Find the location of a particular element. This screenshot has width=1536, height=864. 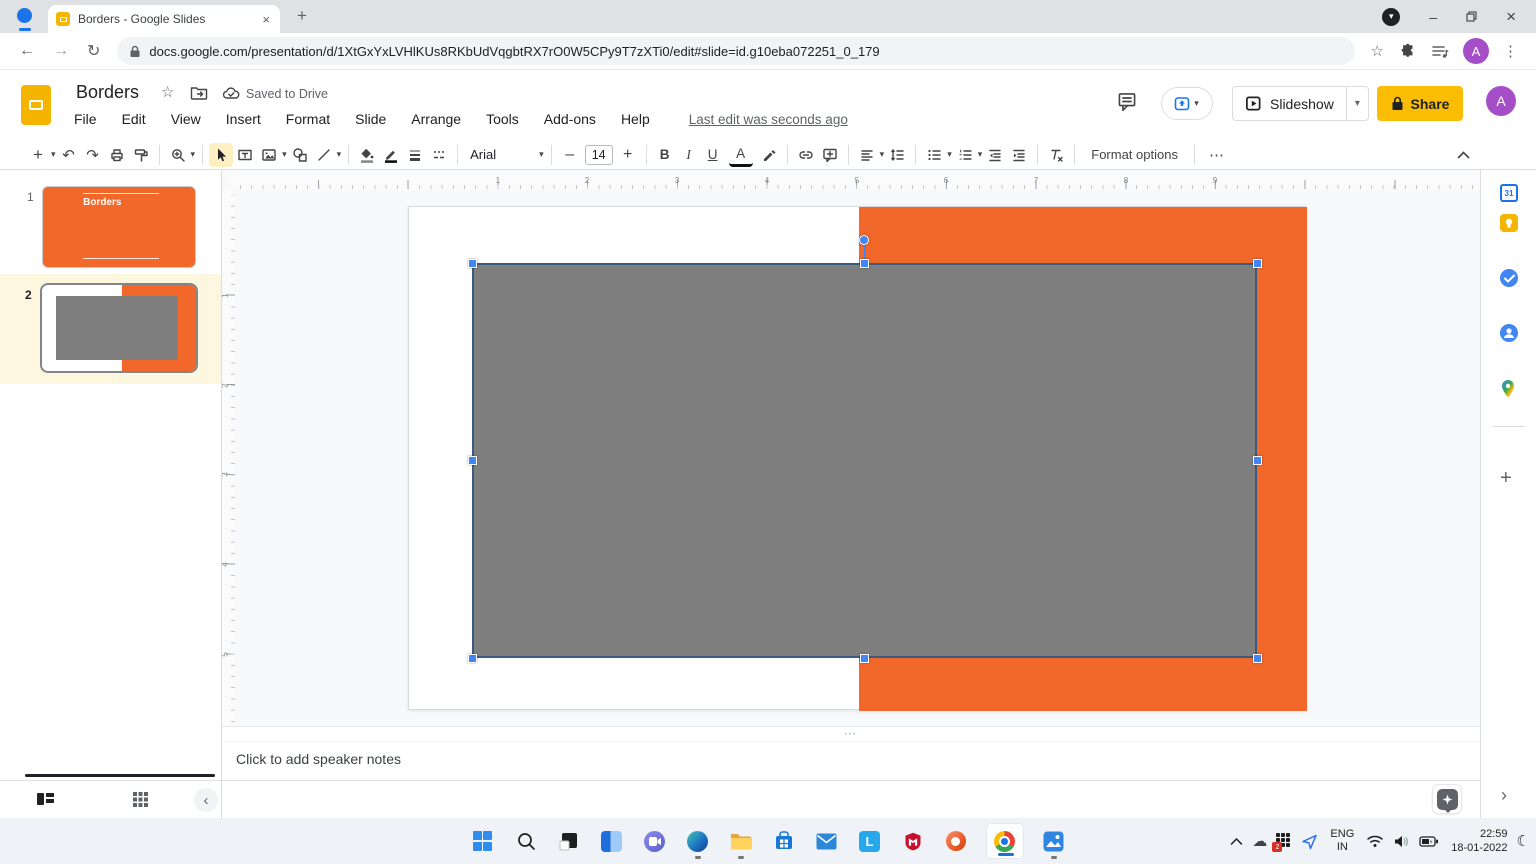

location-icon is located at coordinates (1309, 841).